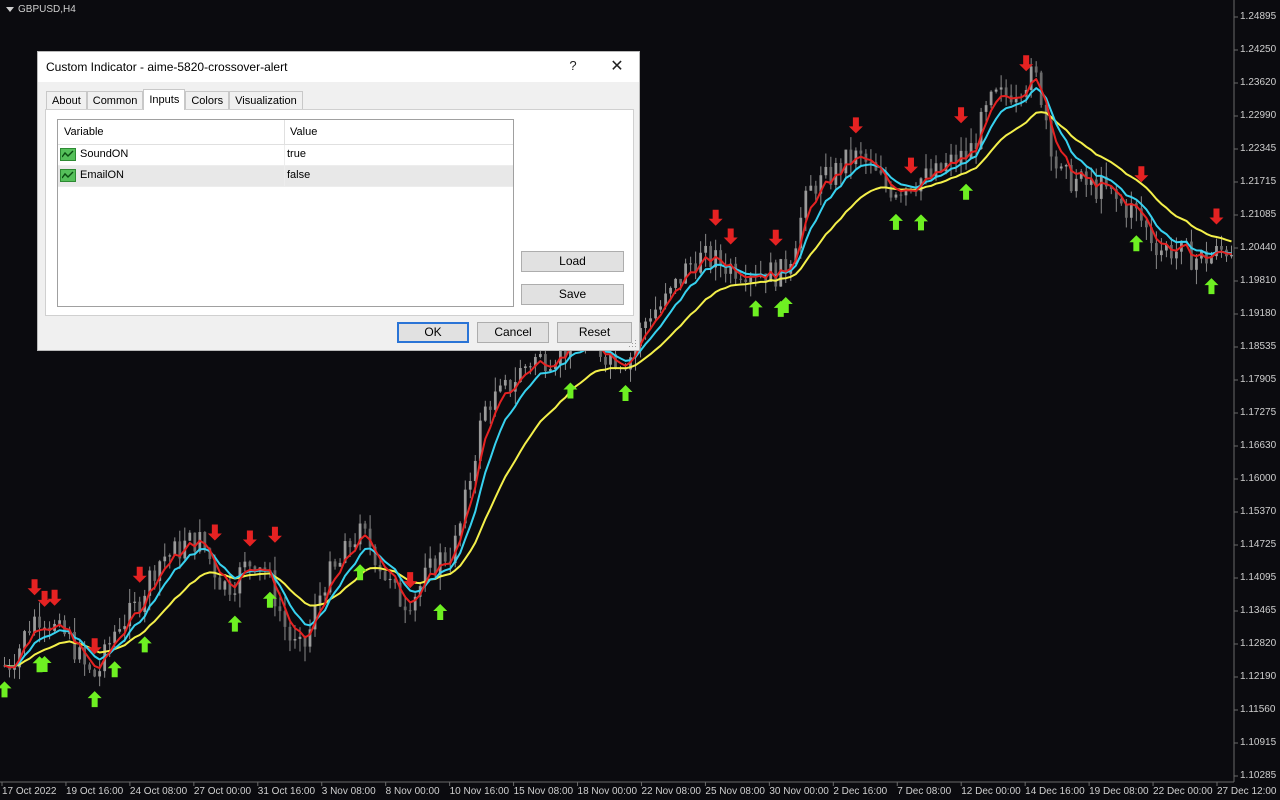 This screenshot has height=800, width=1280. I want to click on price-label: 1.22990, so click(1258, 115).